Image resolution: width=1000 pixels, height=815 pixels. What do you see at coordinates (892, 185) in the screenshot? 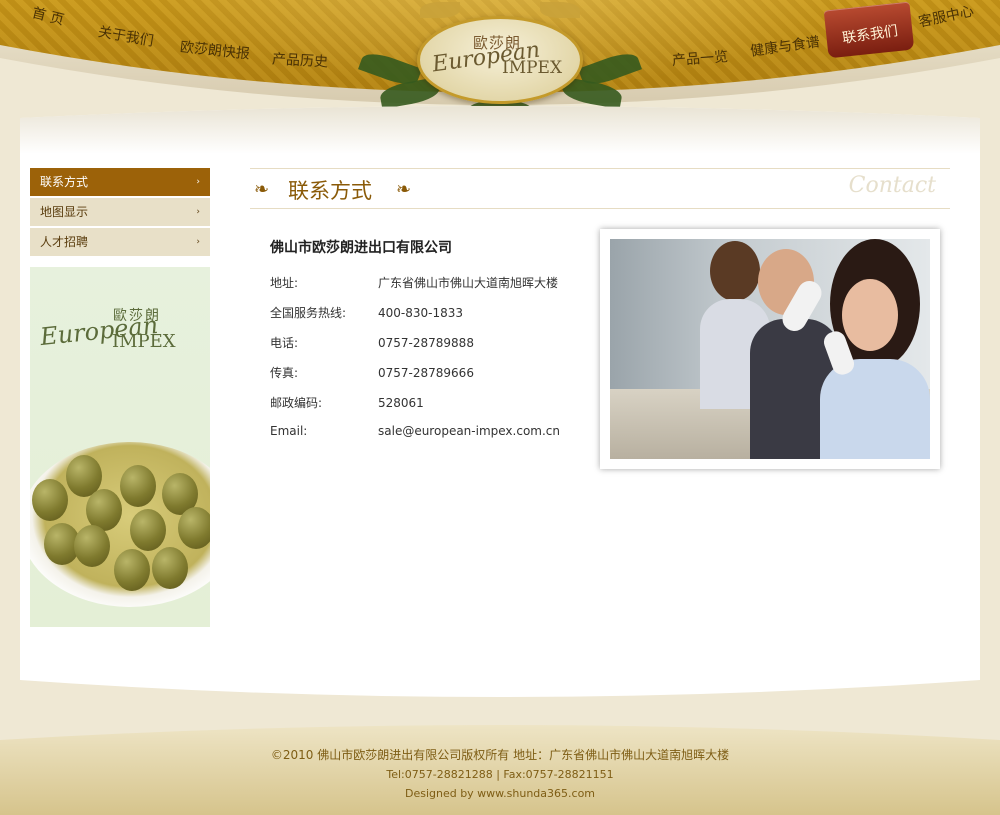
I see `section-subtitle: Contact` at bounding box center [892, 185].